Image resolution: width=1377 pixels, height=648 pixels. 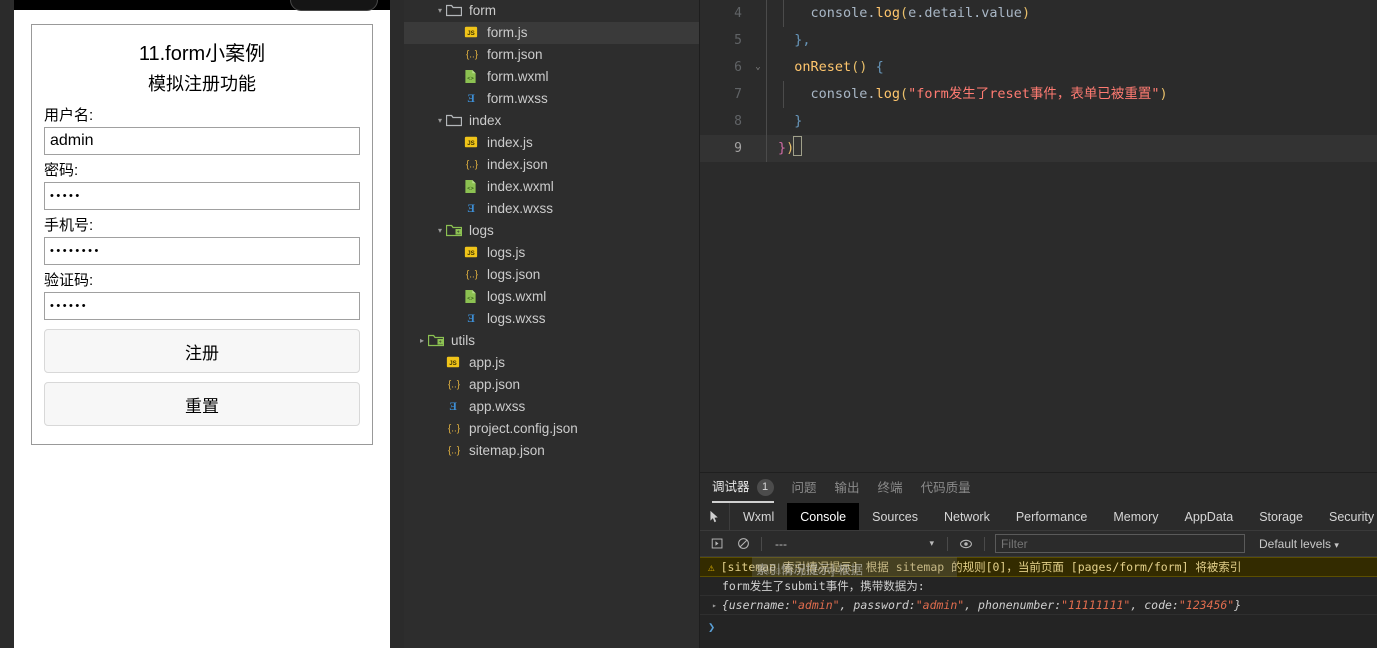 I want to click on tree-item-utils: ▸ + utils, so click(x=551, y=341).